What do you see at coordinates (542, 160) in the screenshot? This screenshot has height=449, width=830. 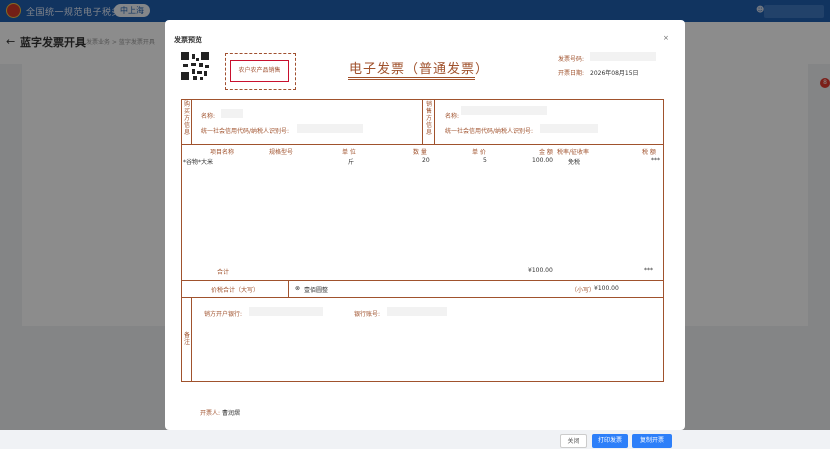 I see `row-amount: 100.00` at bounding box center [542, 160].